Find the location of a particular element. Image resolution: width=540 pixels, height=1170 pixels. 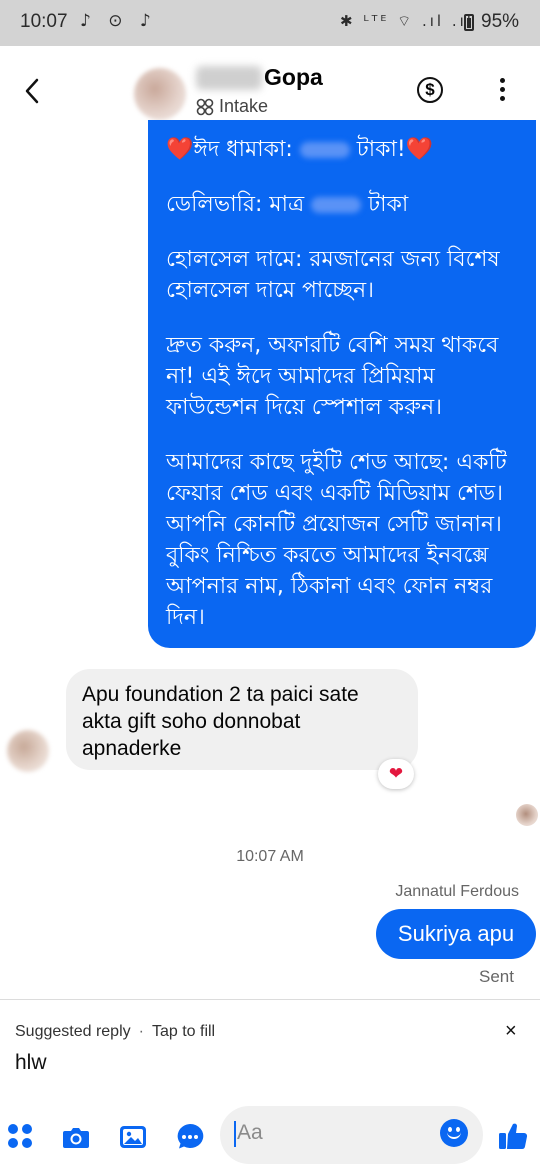

sender-avatar is located at coordinates (28, 751).